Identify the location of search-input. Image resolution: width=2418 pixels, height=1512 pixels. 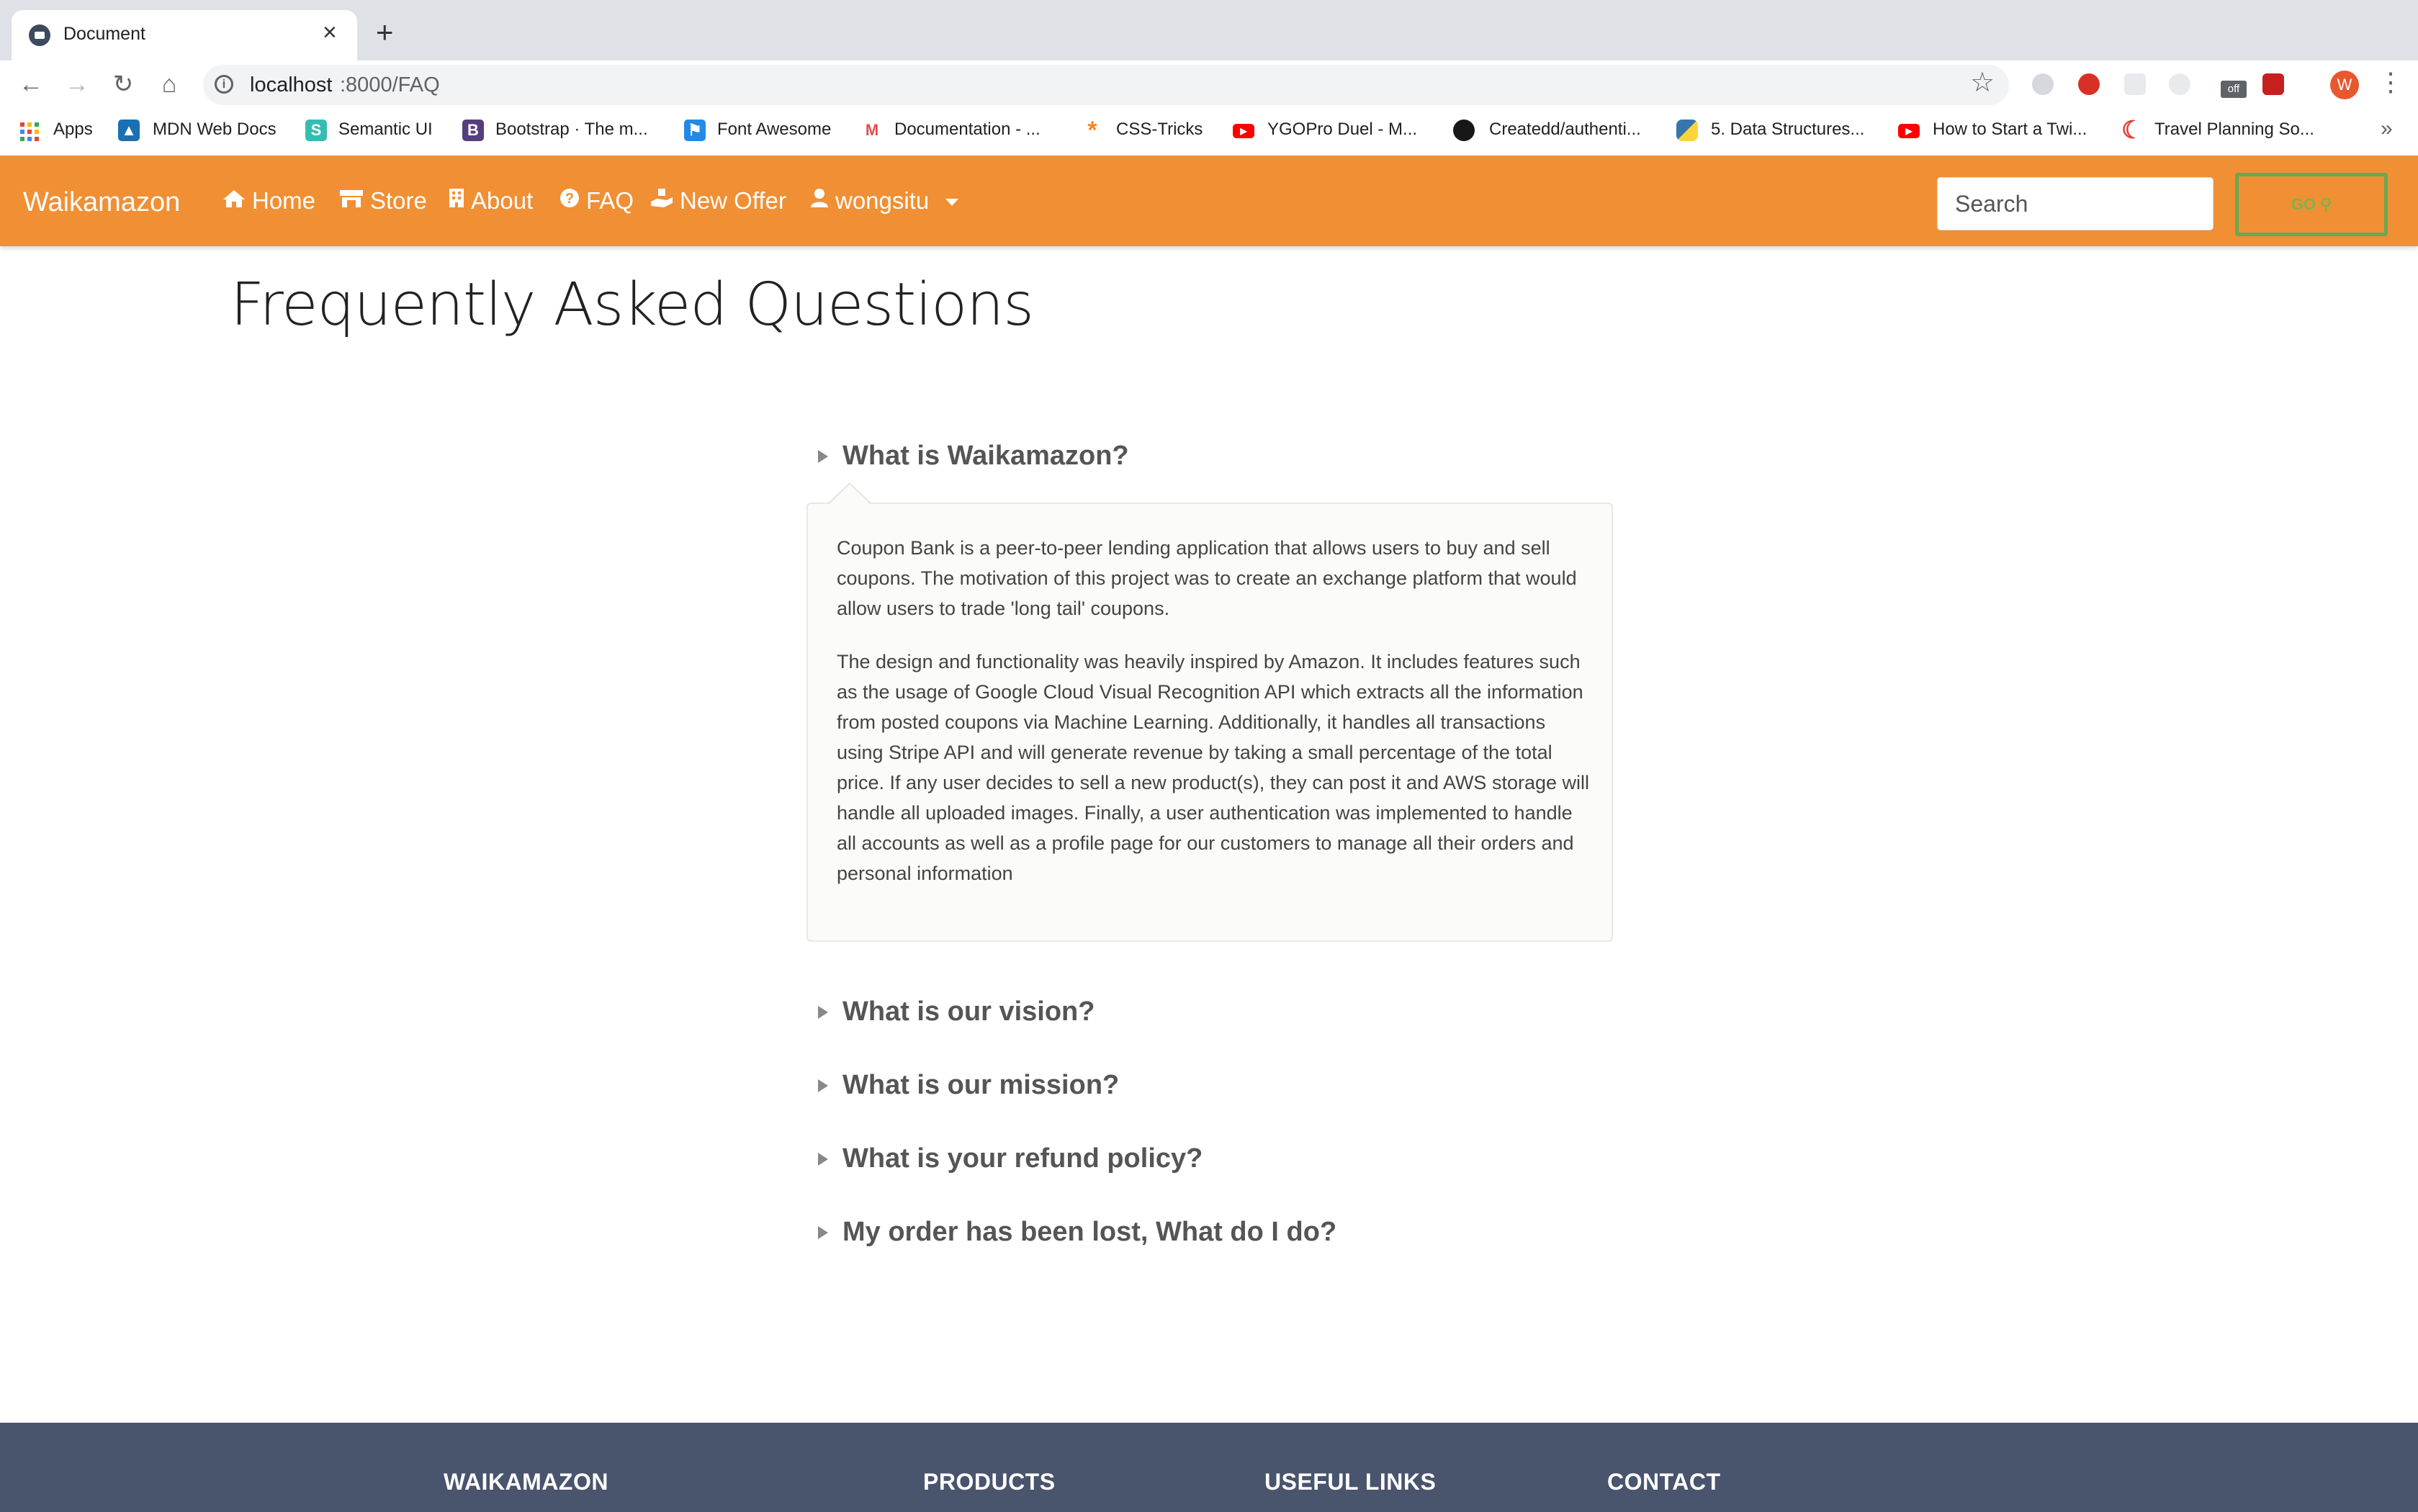
(2075, 203).